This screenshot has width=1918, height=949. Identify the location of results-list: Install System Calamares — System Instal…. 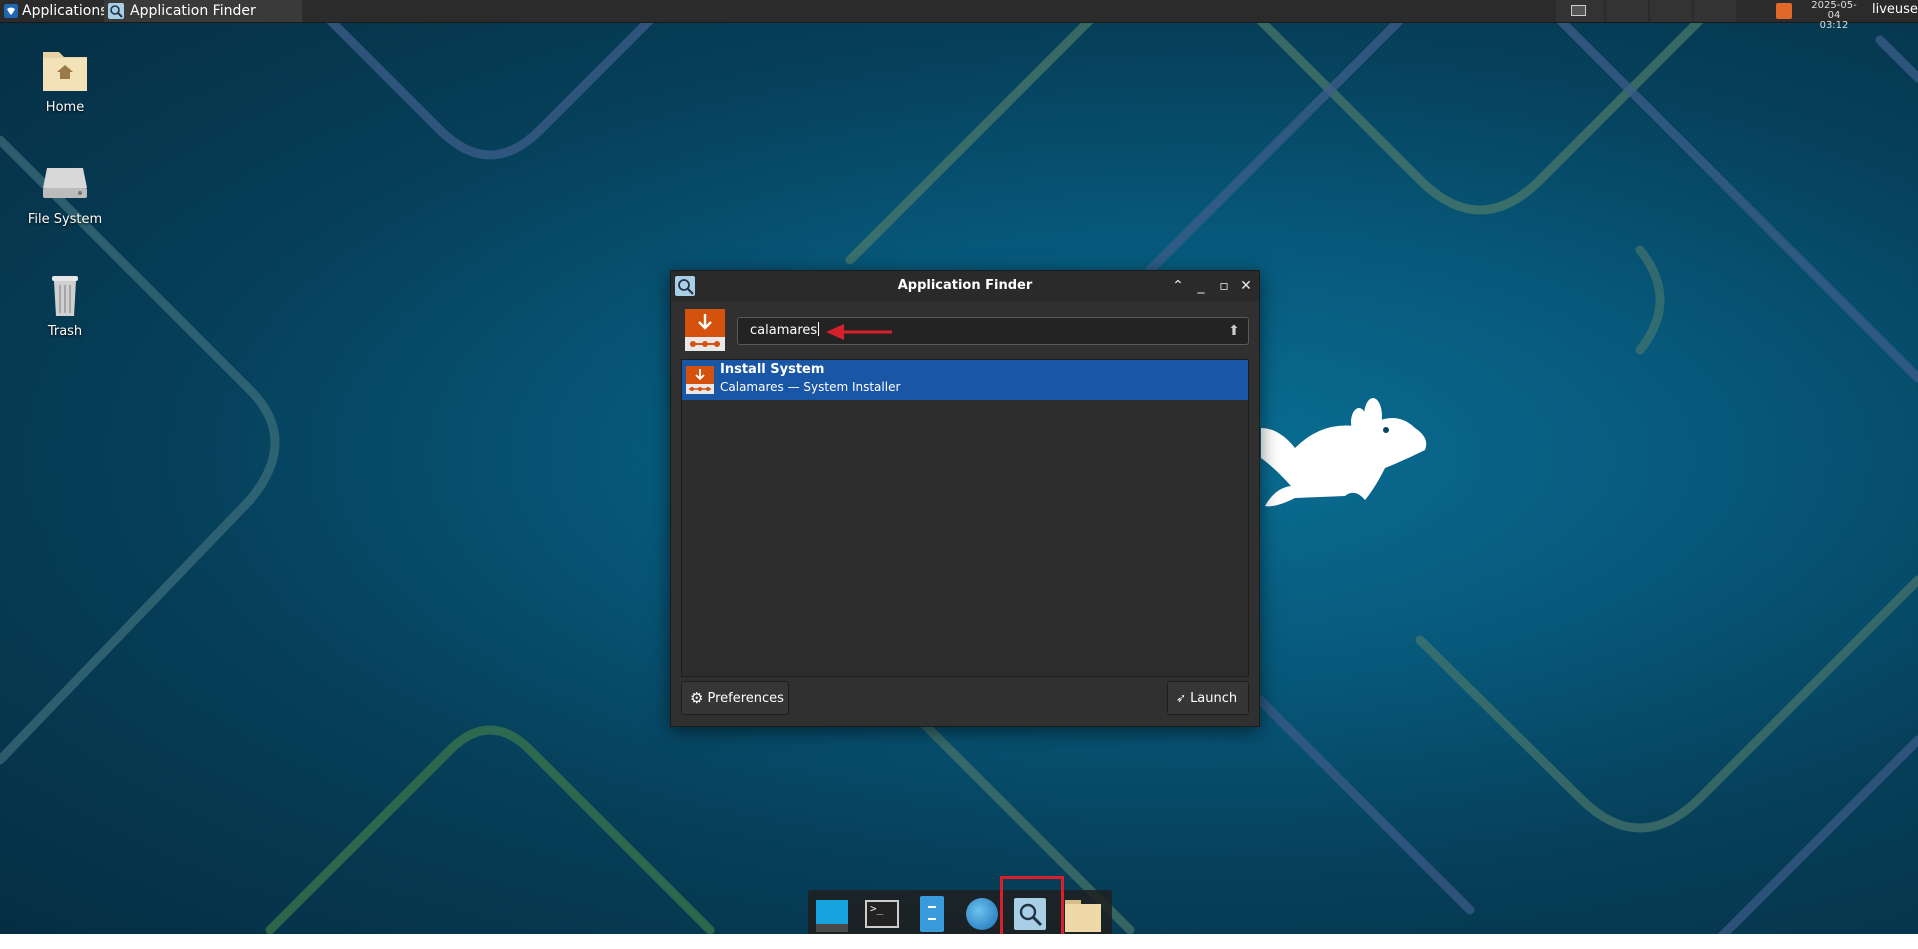
(965, 518).